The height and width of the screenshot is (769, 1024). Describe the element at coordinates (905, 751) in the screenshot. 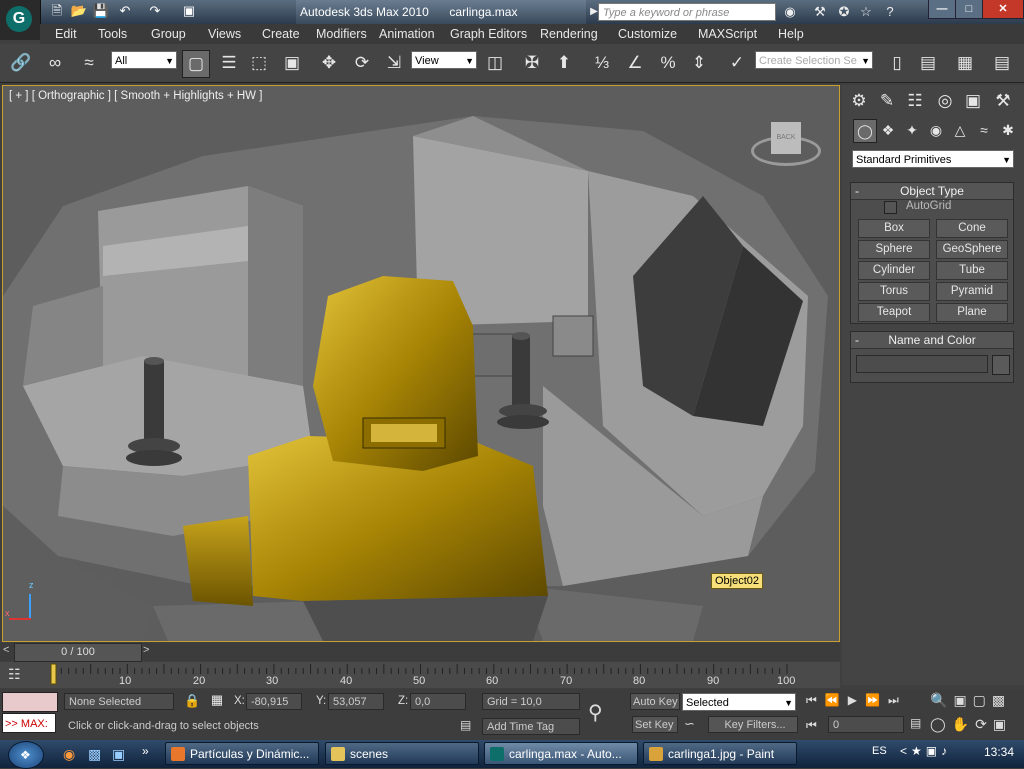

I see `tray-expand-icon: <` at that location.